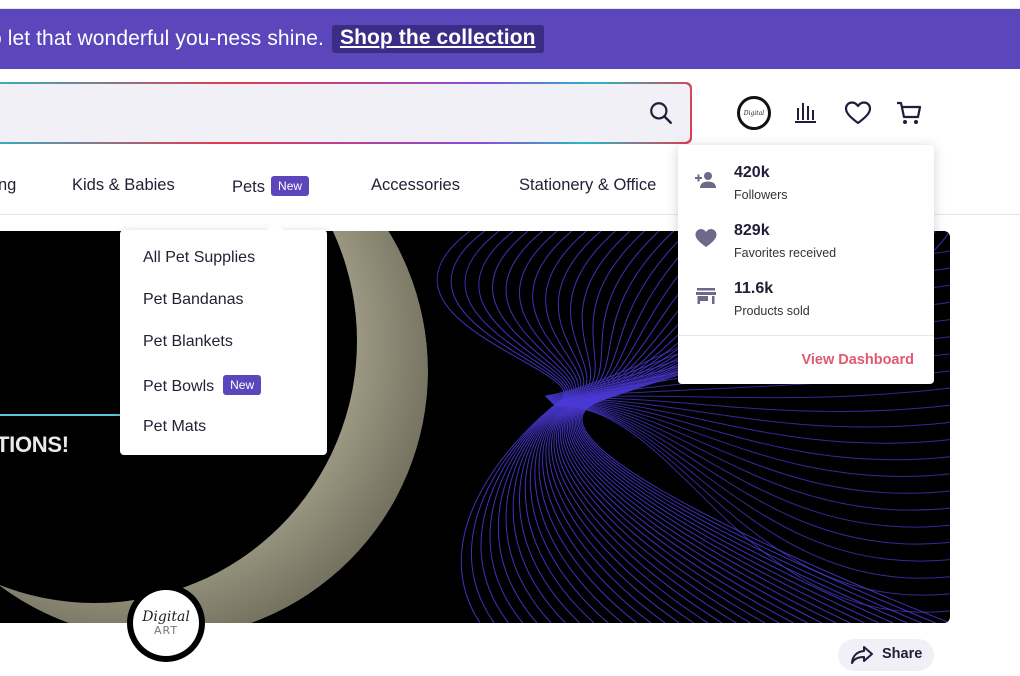  Describe the element at coordinates (806, 113) in the screenshot. I see `stats-bars-icon` at that location.